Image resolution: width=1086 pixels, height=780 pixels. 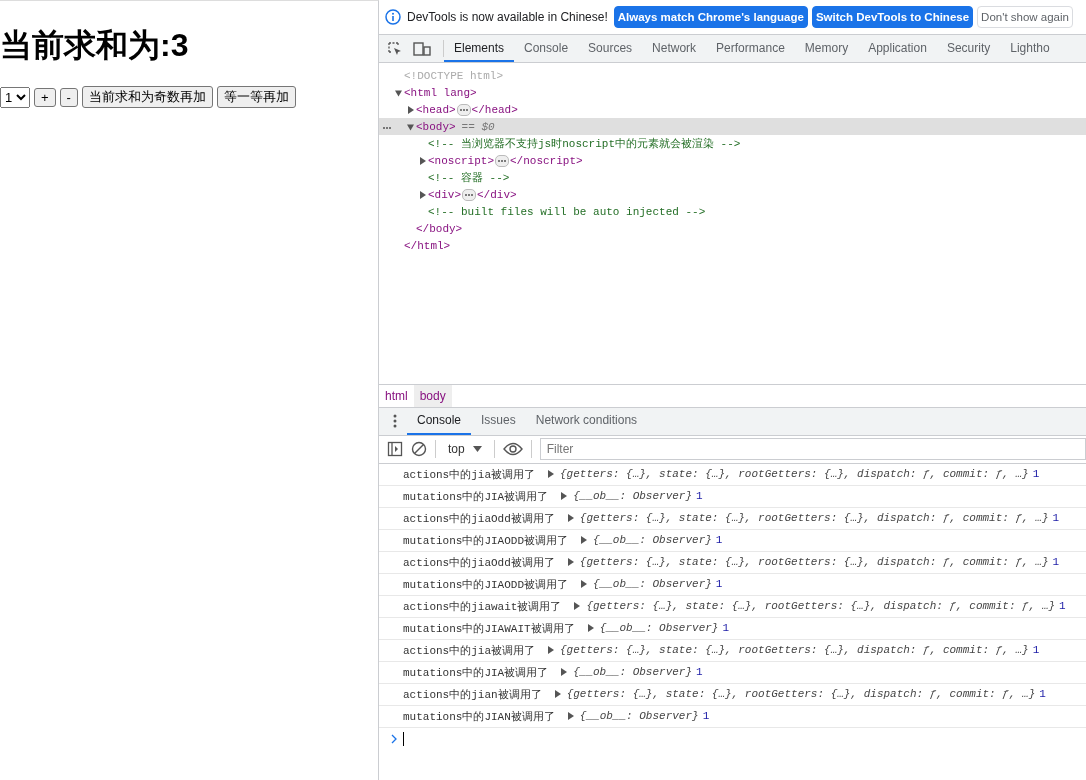 I want to click on panel-tab: Network, so click(x=674, y=48).